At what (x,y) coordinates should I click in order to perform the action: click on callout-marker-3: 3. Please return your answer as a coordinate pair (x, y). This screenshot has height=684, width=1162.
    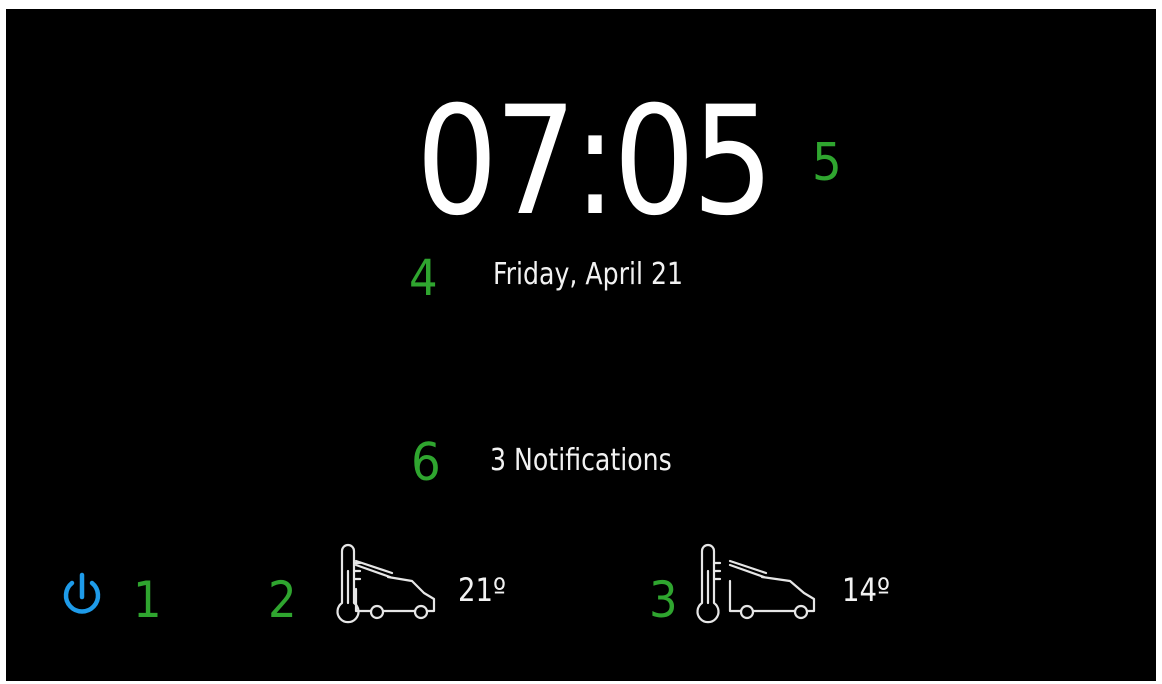
    Looking at the image, I should click on (663, 600).